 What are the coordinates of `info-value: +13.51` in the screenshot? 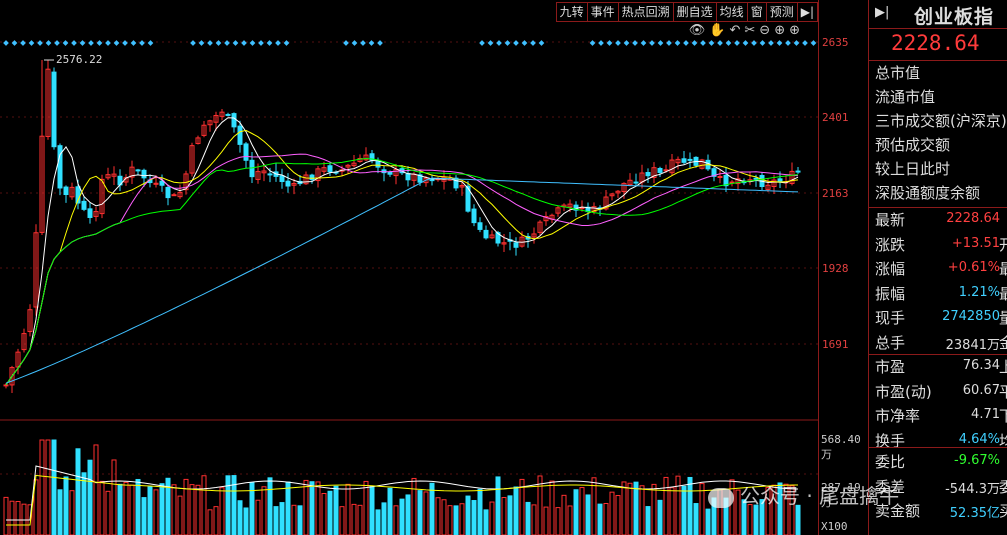 It's located at (975, 243).